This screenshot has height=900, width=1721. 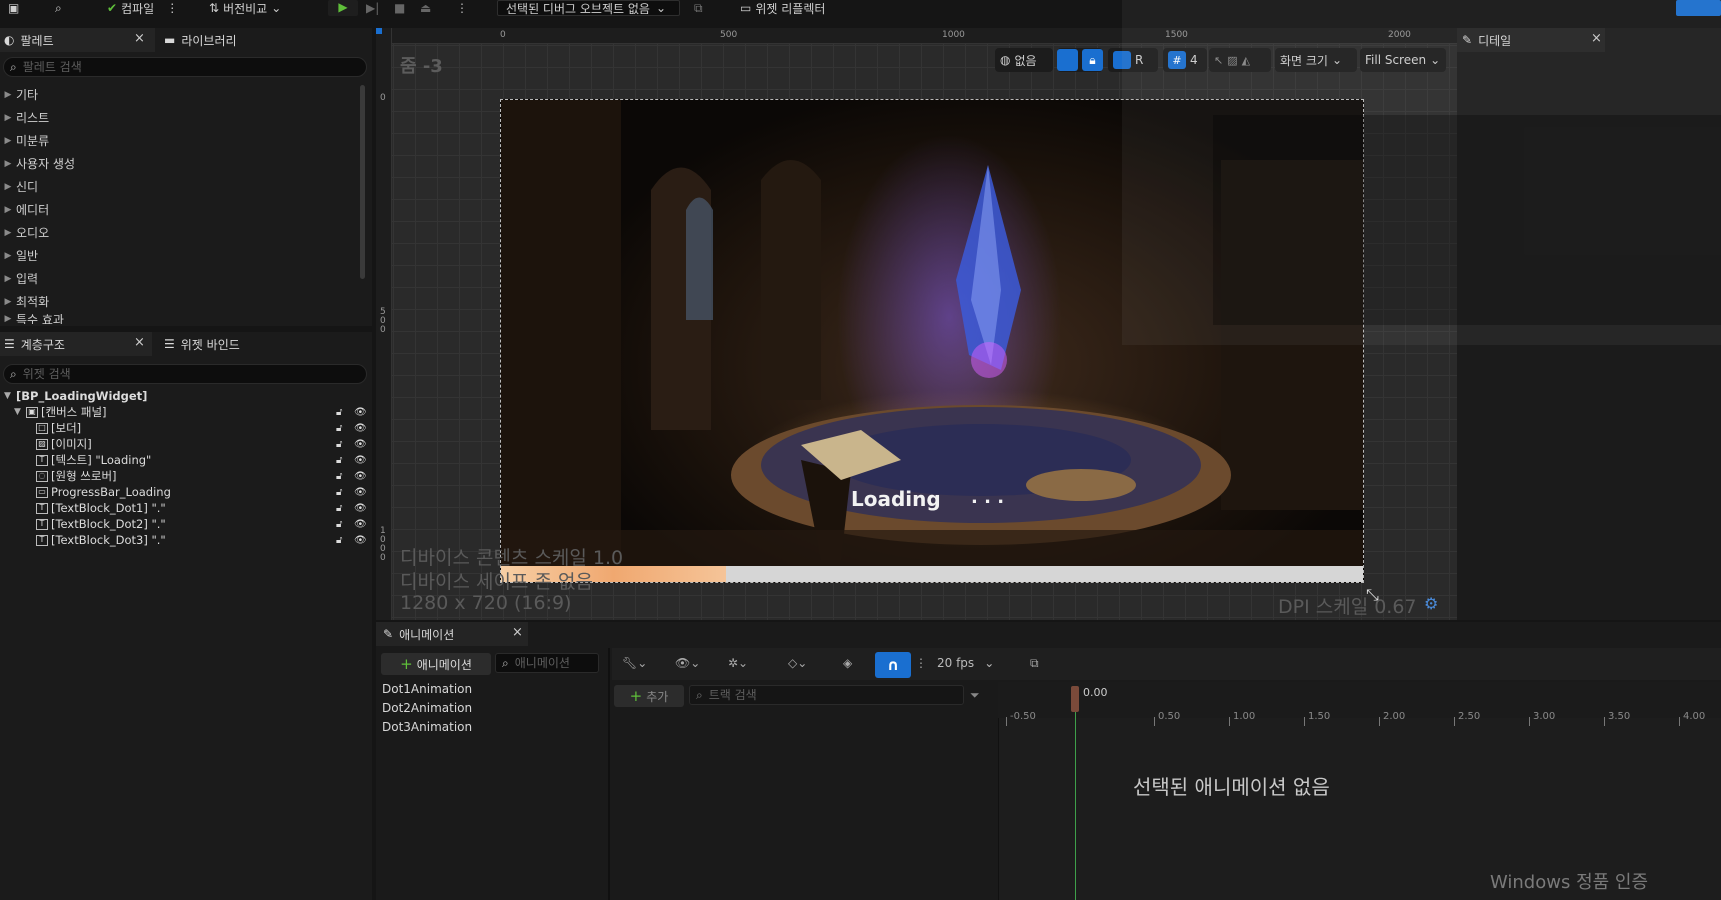 I want to click on tab-library: ▬ 라이브러리, so click(x=200, y=40).